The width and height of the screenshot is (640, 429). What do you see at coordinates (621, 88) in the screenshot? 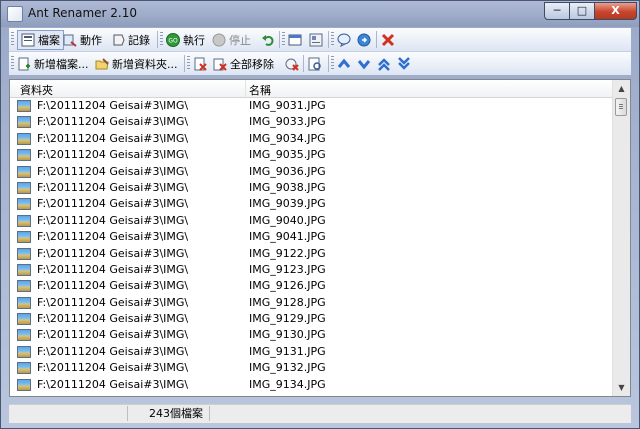
I see `scroll-up-icon: ▲` at bounding box center [621, 88].